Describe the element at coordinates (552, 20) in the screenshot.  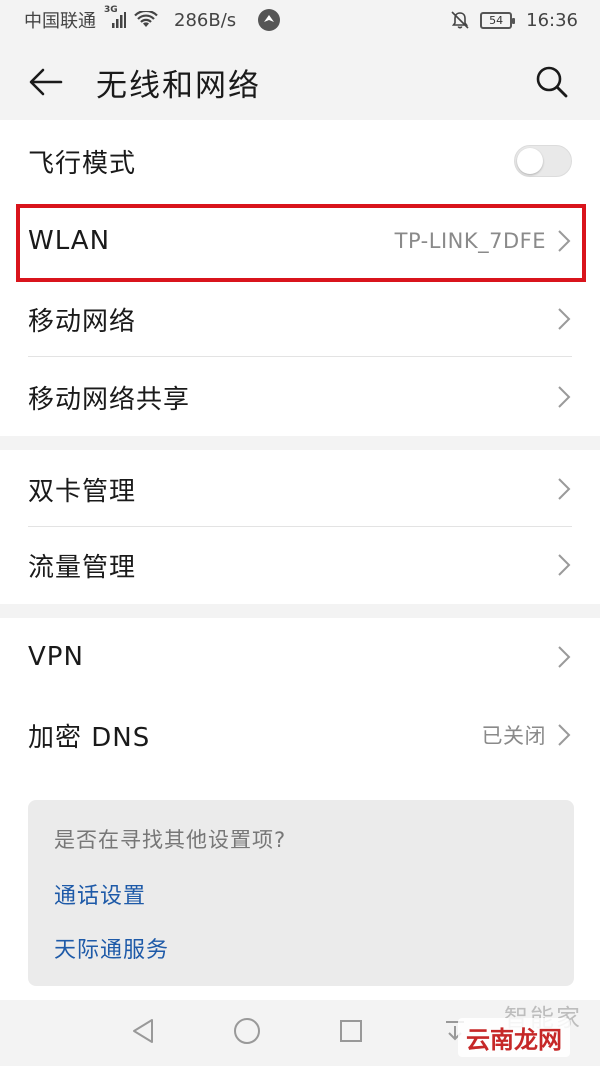
I see `clock: 16:36` at that location.